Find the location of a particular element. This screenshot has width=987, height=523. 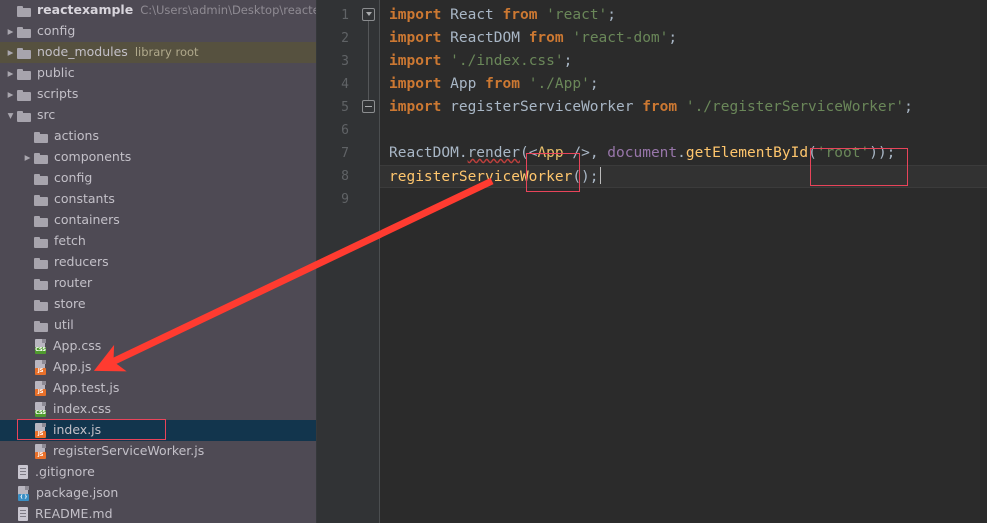

tree-row: ▶reducers is located at coordinates (158, 262).